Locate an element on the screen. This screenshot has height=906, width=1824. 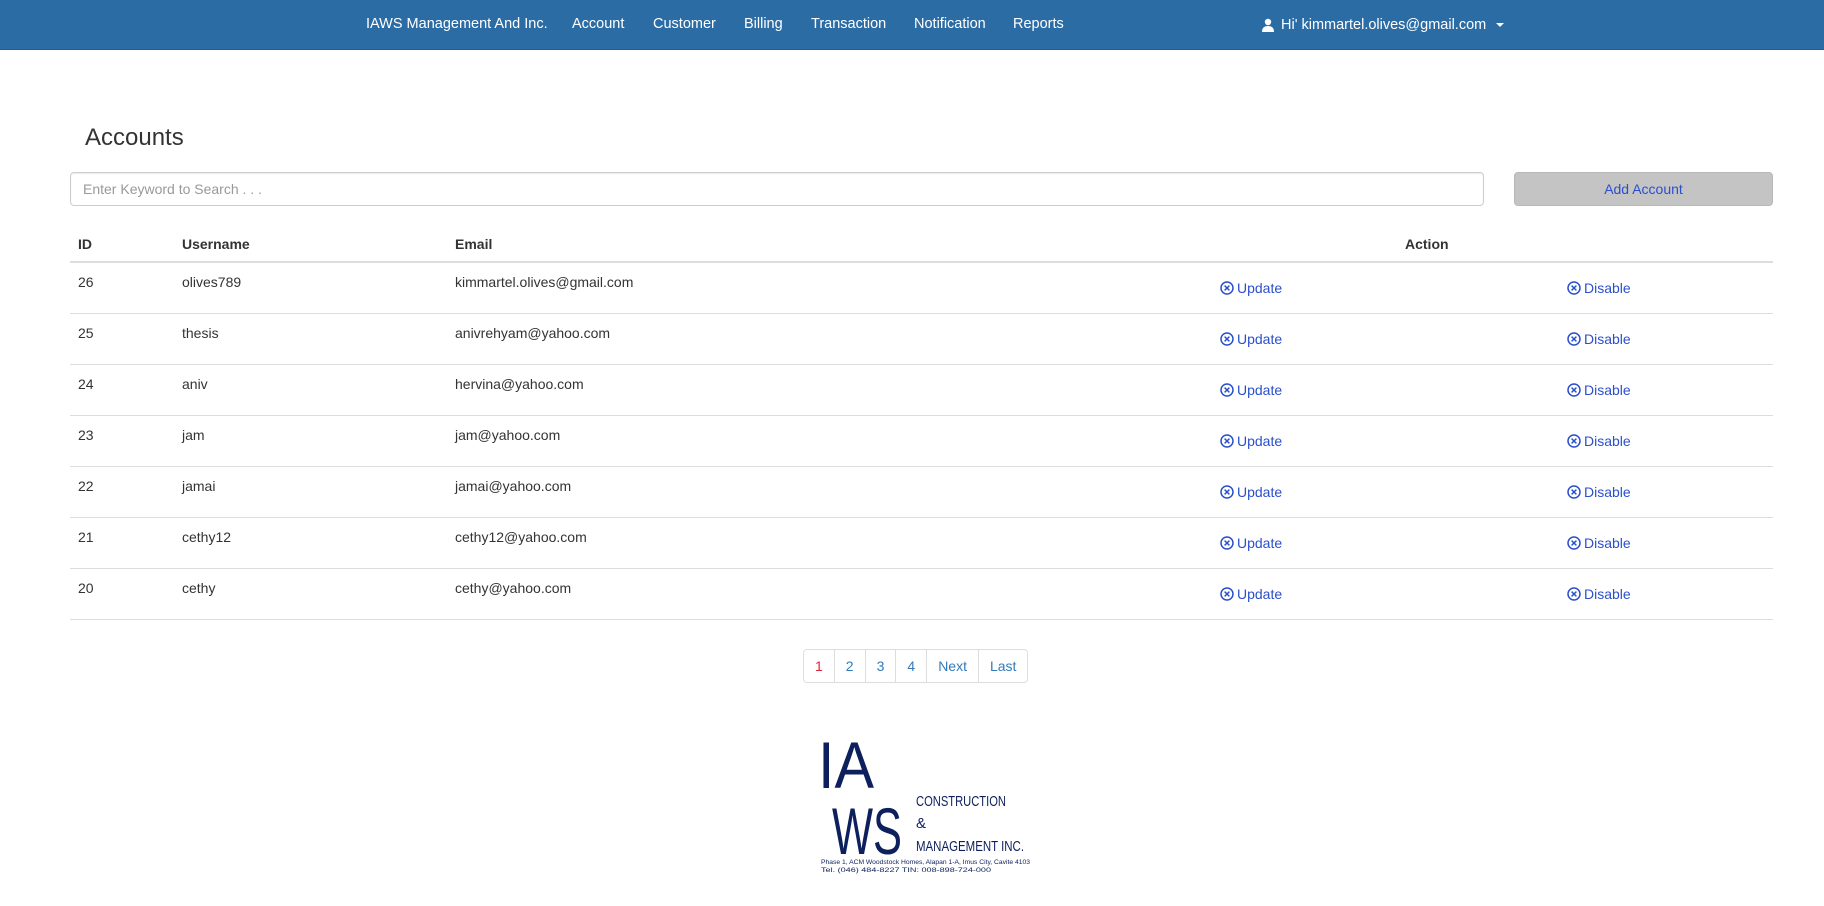
logo-contact: Tel. (046) 484-8227 TIN: 008-898-724-000 is located at coordinates (906, 871).